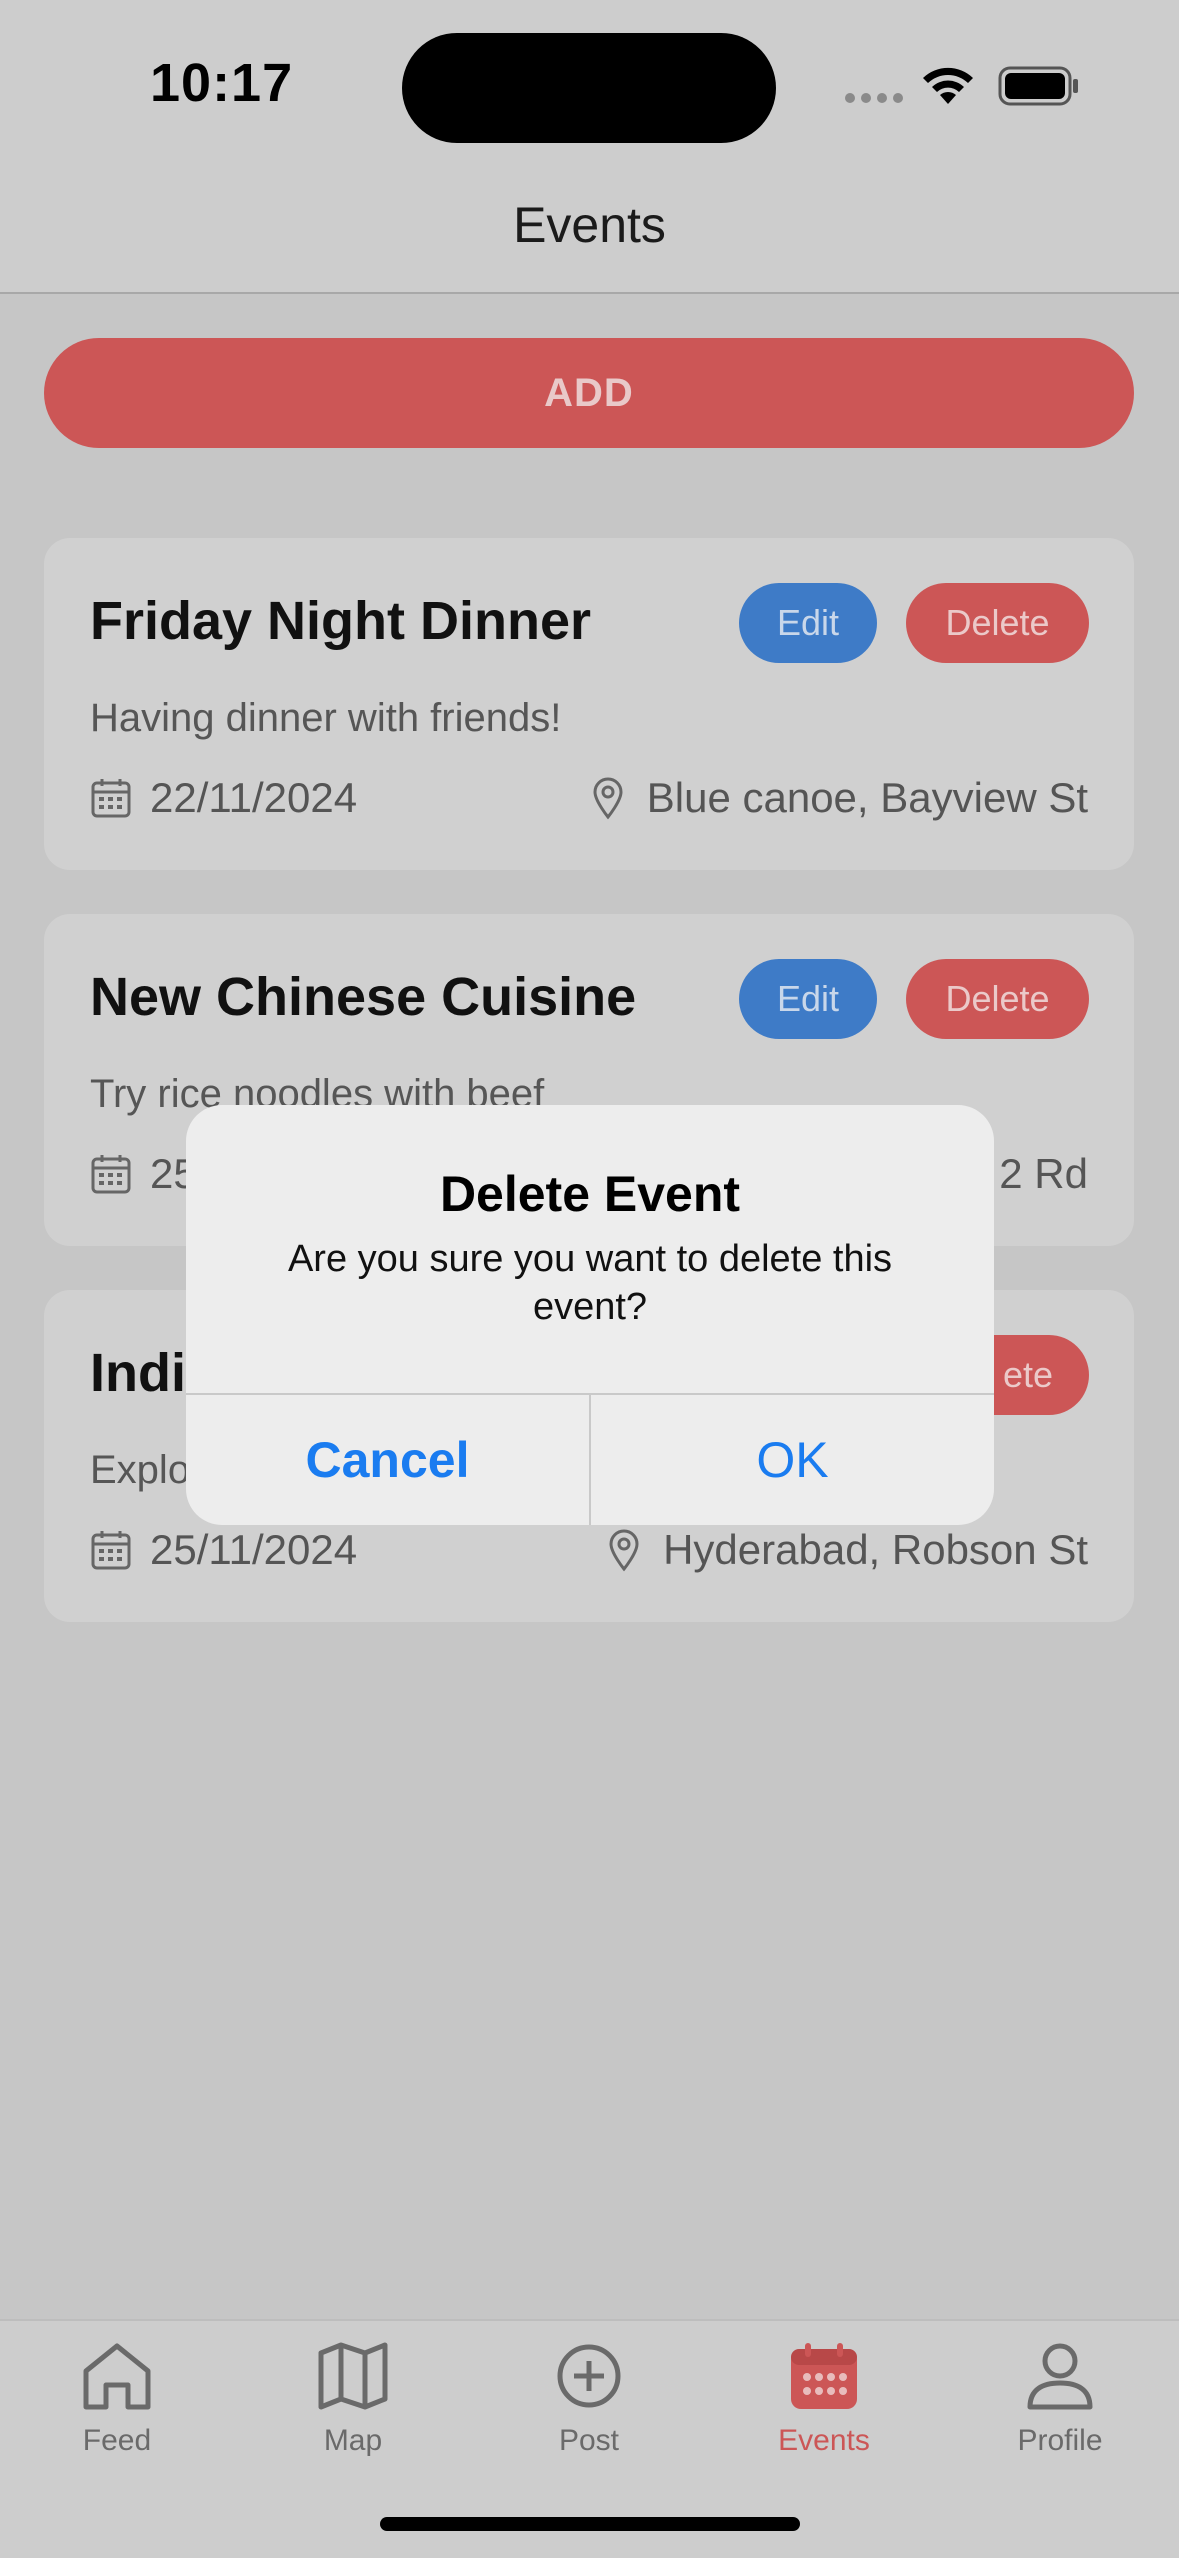  Describe the element at coordinates (353, 2440) in the screenshot. I see `tab-label: Map` at that location.